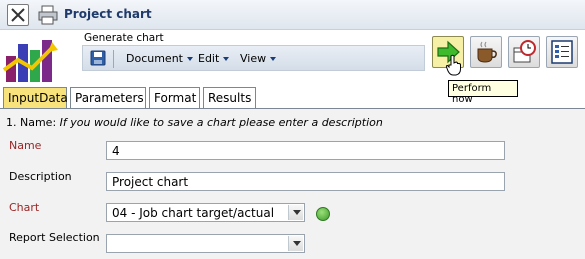  I want to click on menu-toolbar: Document Edit View, so click(253, 58).